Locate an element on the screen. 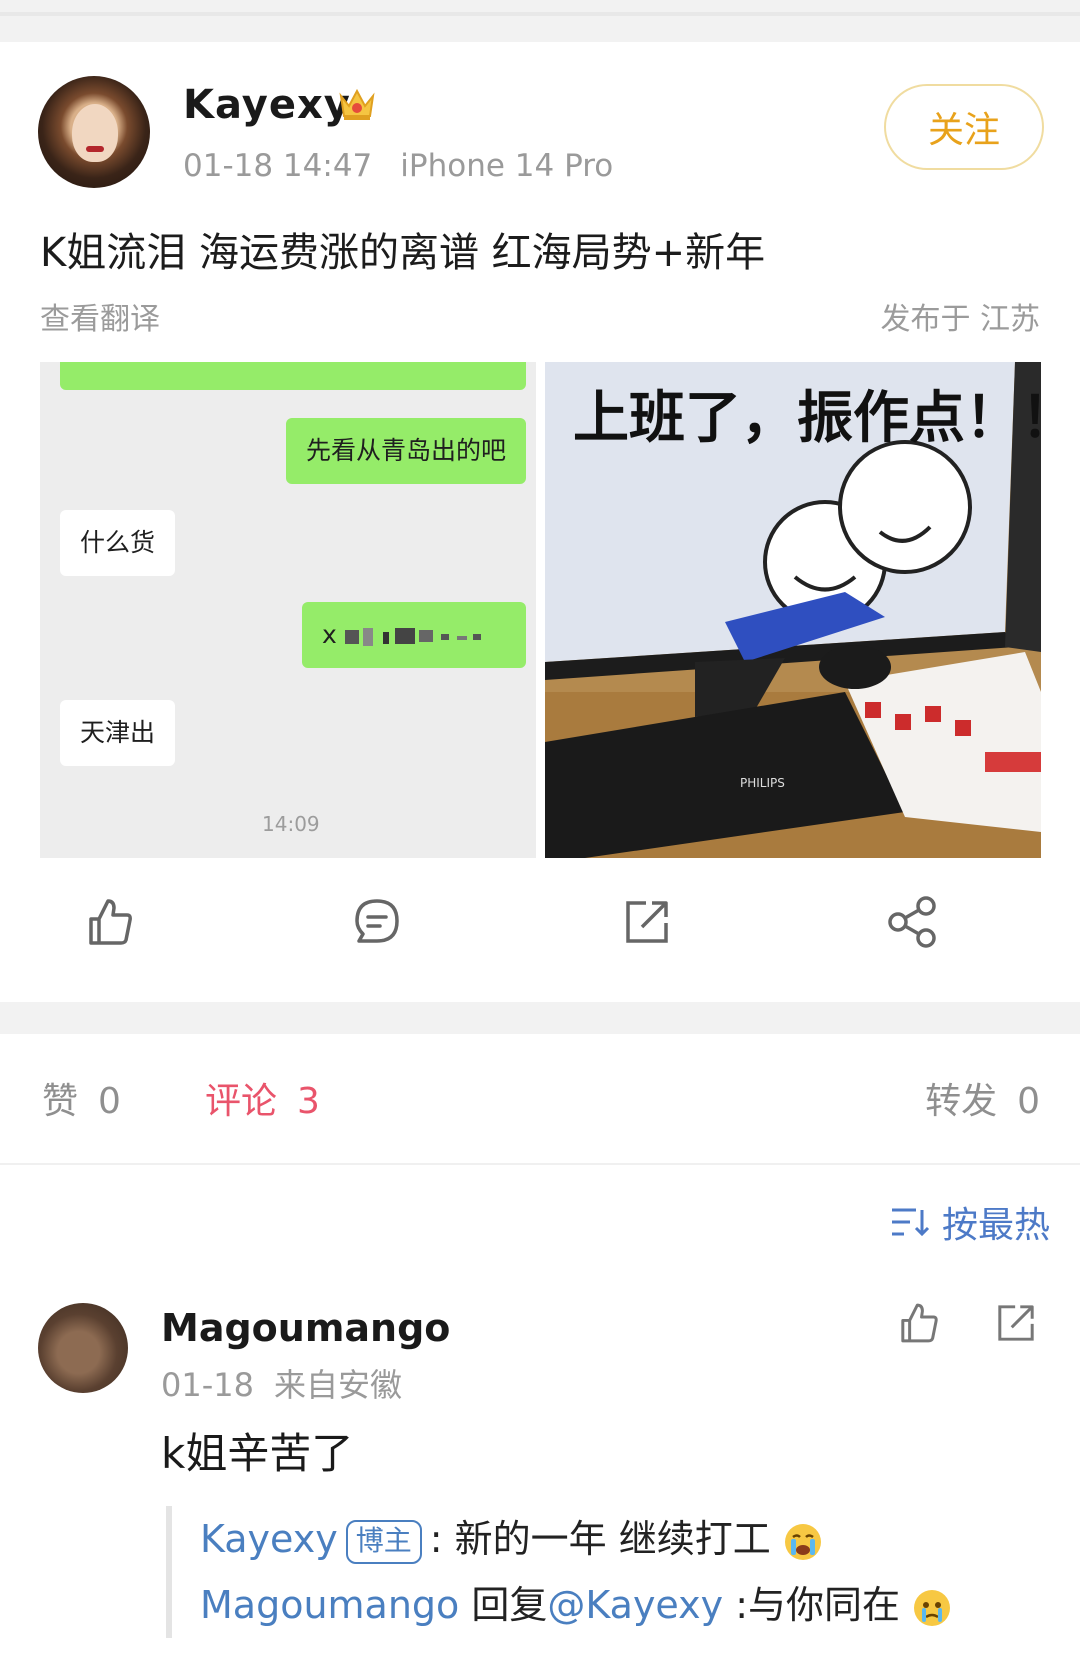 The height and width of the screenshot is (1679, 1080). comment-repost-icon is located at coordinates (1016, 1323).